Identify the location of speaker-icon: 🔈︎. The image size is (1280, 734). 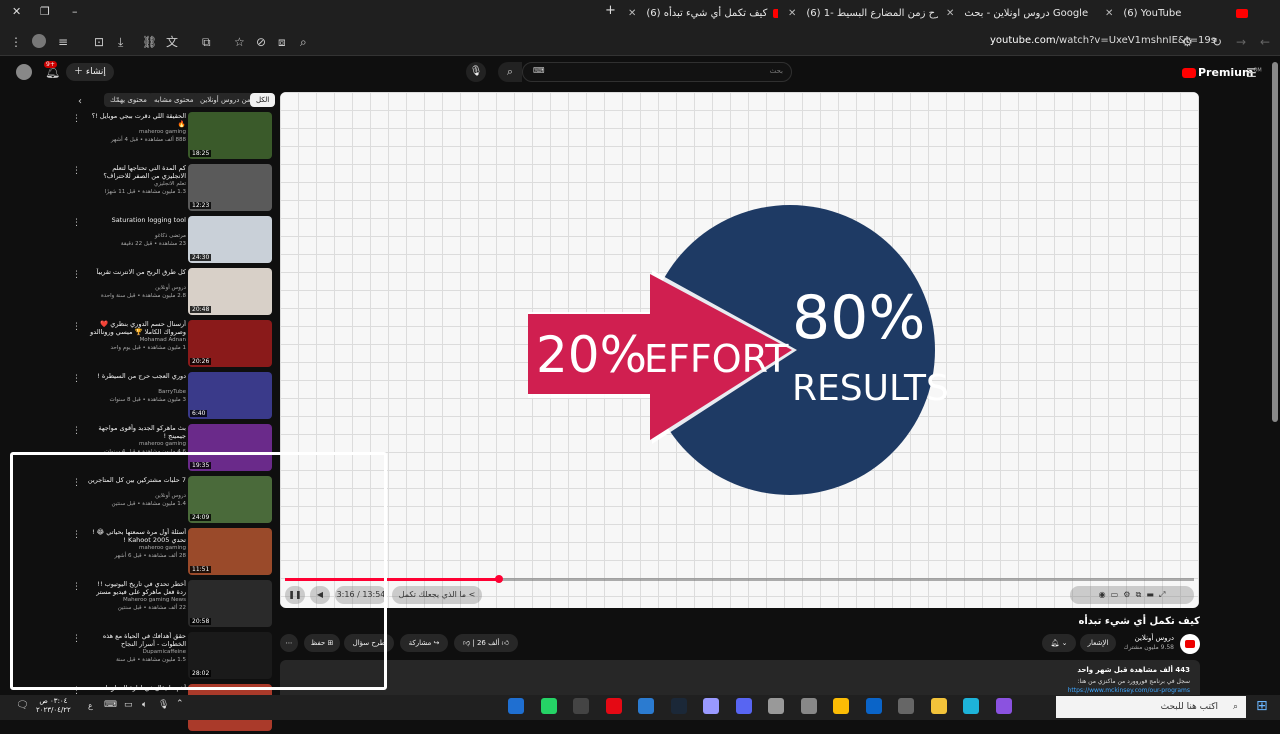
(144, 705).